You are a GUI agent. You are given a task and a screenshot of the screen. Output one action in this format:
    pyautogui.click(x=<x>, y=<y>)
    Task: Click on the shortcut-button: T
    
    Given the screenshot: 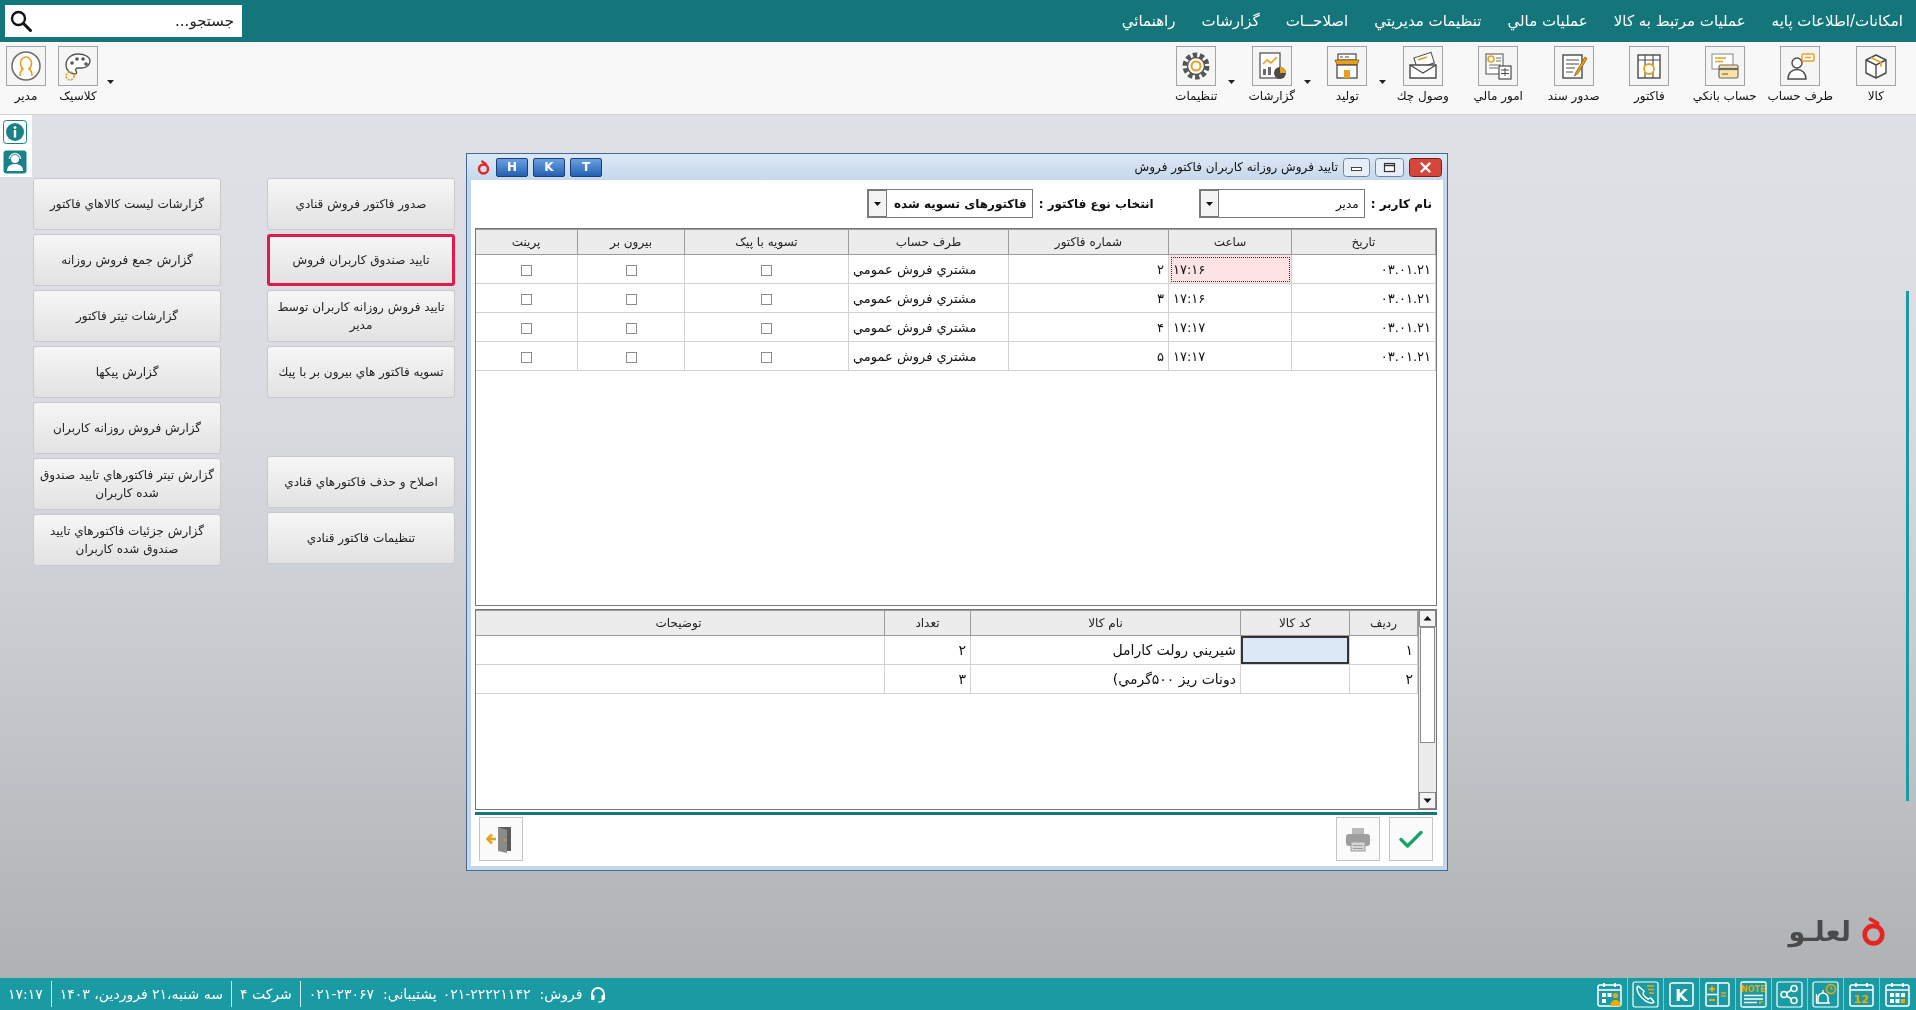 What is the action you would take?
    pyautogui.click(x=586, y=167)
    